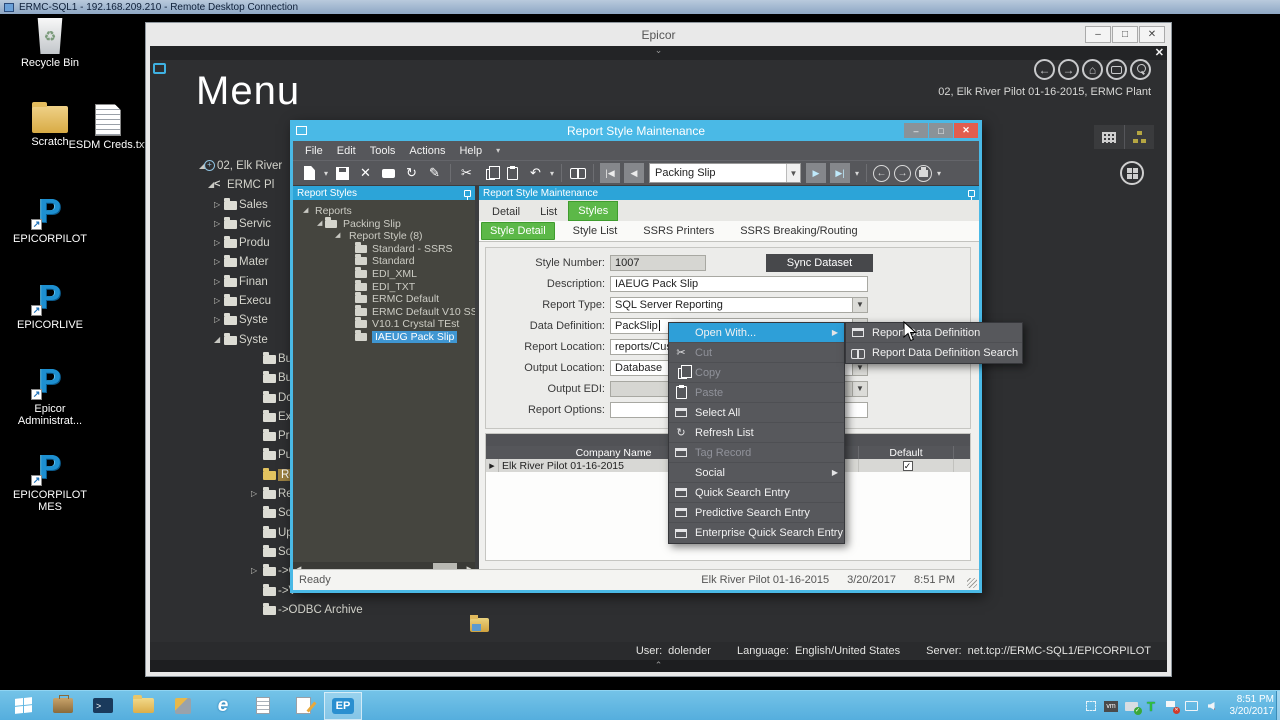  What do you see at coordinates (518, 231) in the screenshot?
I see `subtab-style-detail: Style Detail` at bounding box center [518, 231].